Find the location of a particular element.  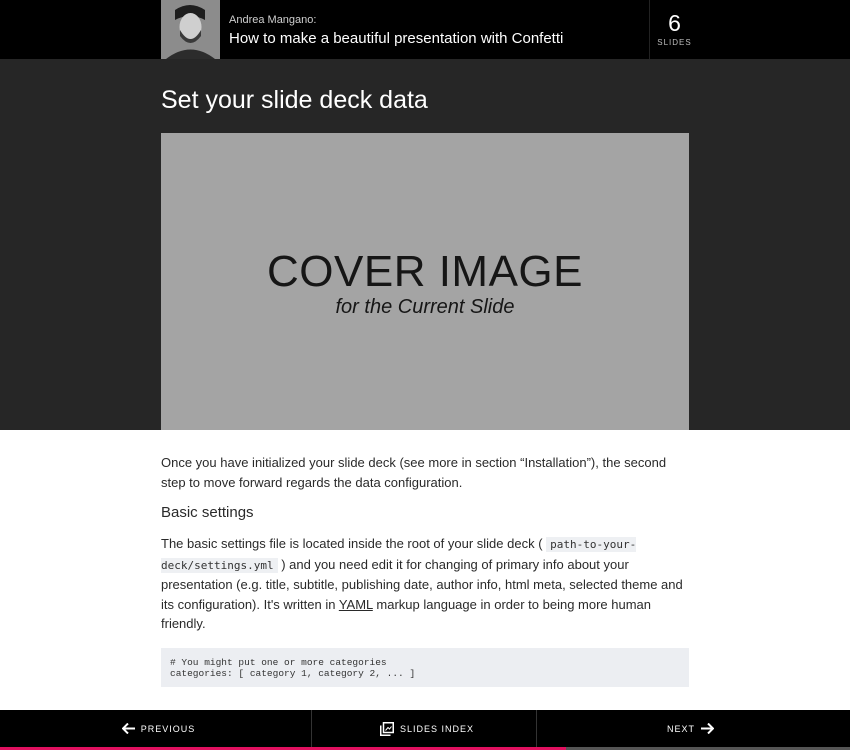

section-heading: Basic settings is located at coordinates (207, 512).